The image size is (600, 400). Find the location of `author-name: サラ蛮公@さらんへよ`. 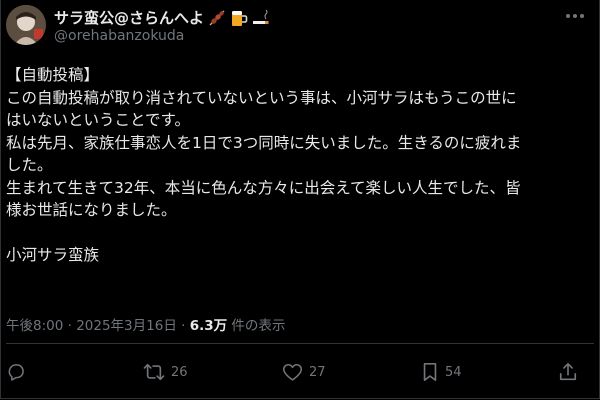

author-name: サラ蛮公@さらんへよ is located at coordinates (162, 17).